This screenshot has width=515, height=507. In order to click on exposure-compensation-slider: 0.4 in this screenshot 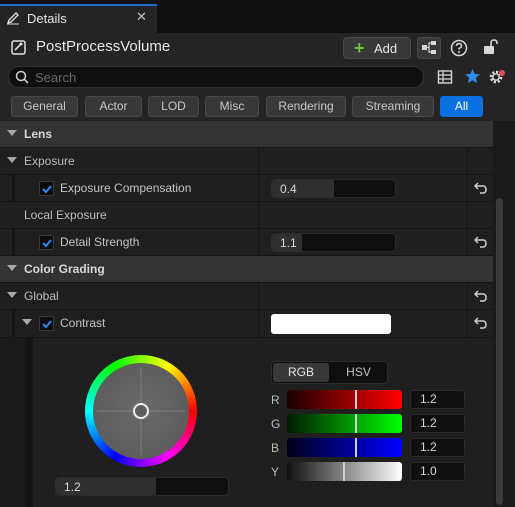, I will do `click(333, 188)`.